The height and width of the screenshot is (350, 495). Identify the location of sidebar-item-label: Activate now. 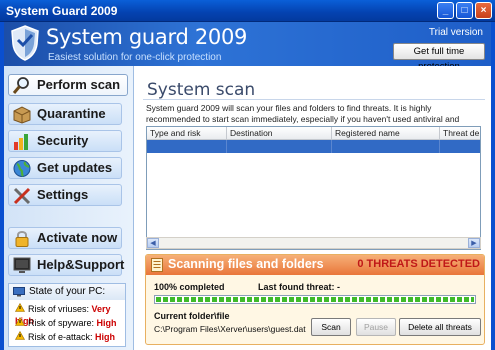
(77, 237).